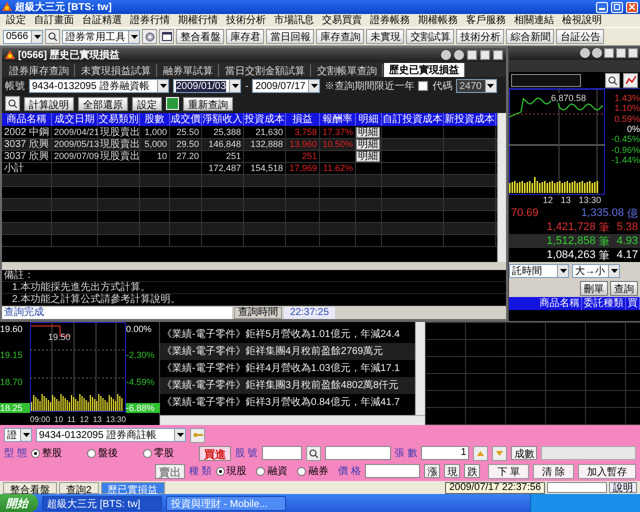 This screenshot has height=512, width=640. Describe the element at coordinates (604, 303) in the screenshot. I see `column-header: 委託種類` at that location.